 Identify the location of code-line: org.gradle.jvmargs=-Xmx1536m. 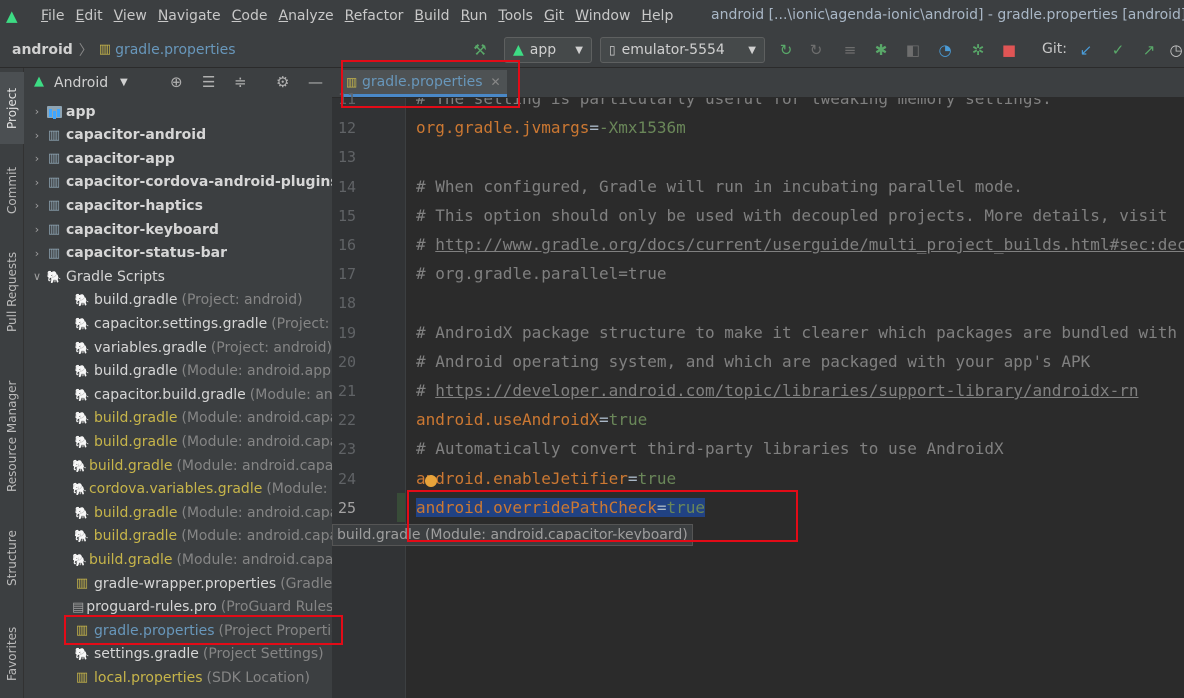
(551, 127).